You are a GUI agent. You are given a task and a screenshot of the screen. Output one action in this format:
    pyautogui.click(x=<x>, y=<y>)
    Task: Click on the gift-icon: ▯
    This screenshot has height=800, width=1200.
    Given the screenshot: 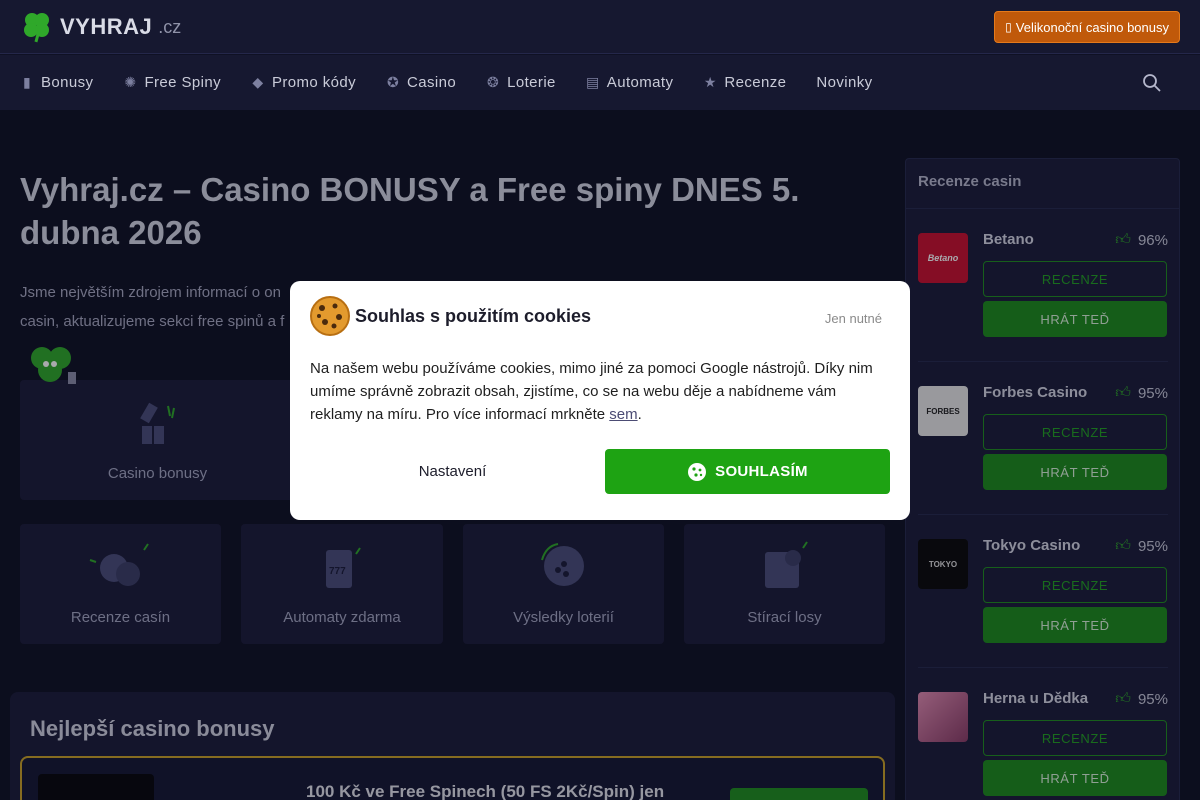 What is the action you would take?
    pyautogui.click(x=1008, y=27)
    